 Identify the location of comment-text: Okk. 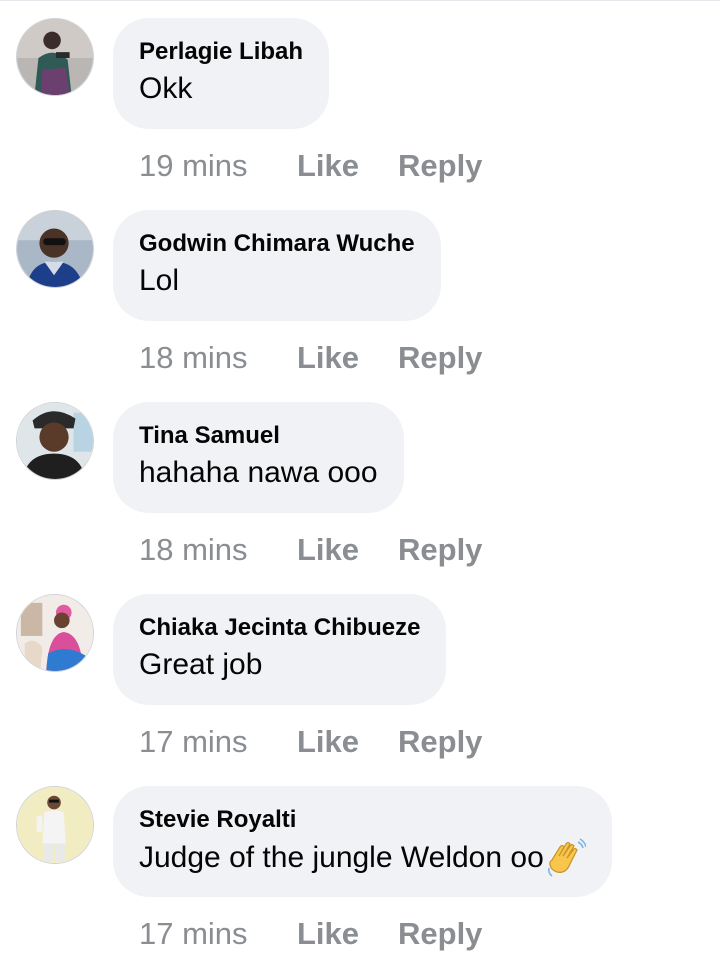
(221, 89).